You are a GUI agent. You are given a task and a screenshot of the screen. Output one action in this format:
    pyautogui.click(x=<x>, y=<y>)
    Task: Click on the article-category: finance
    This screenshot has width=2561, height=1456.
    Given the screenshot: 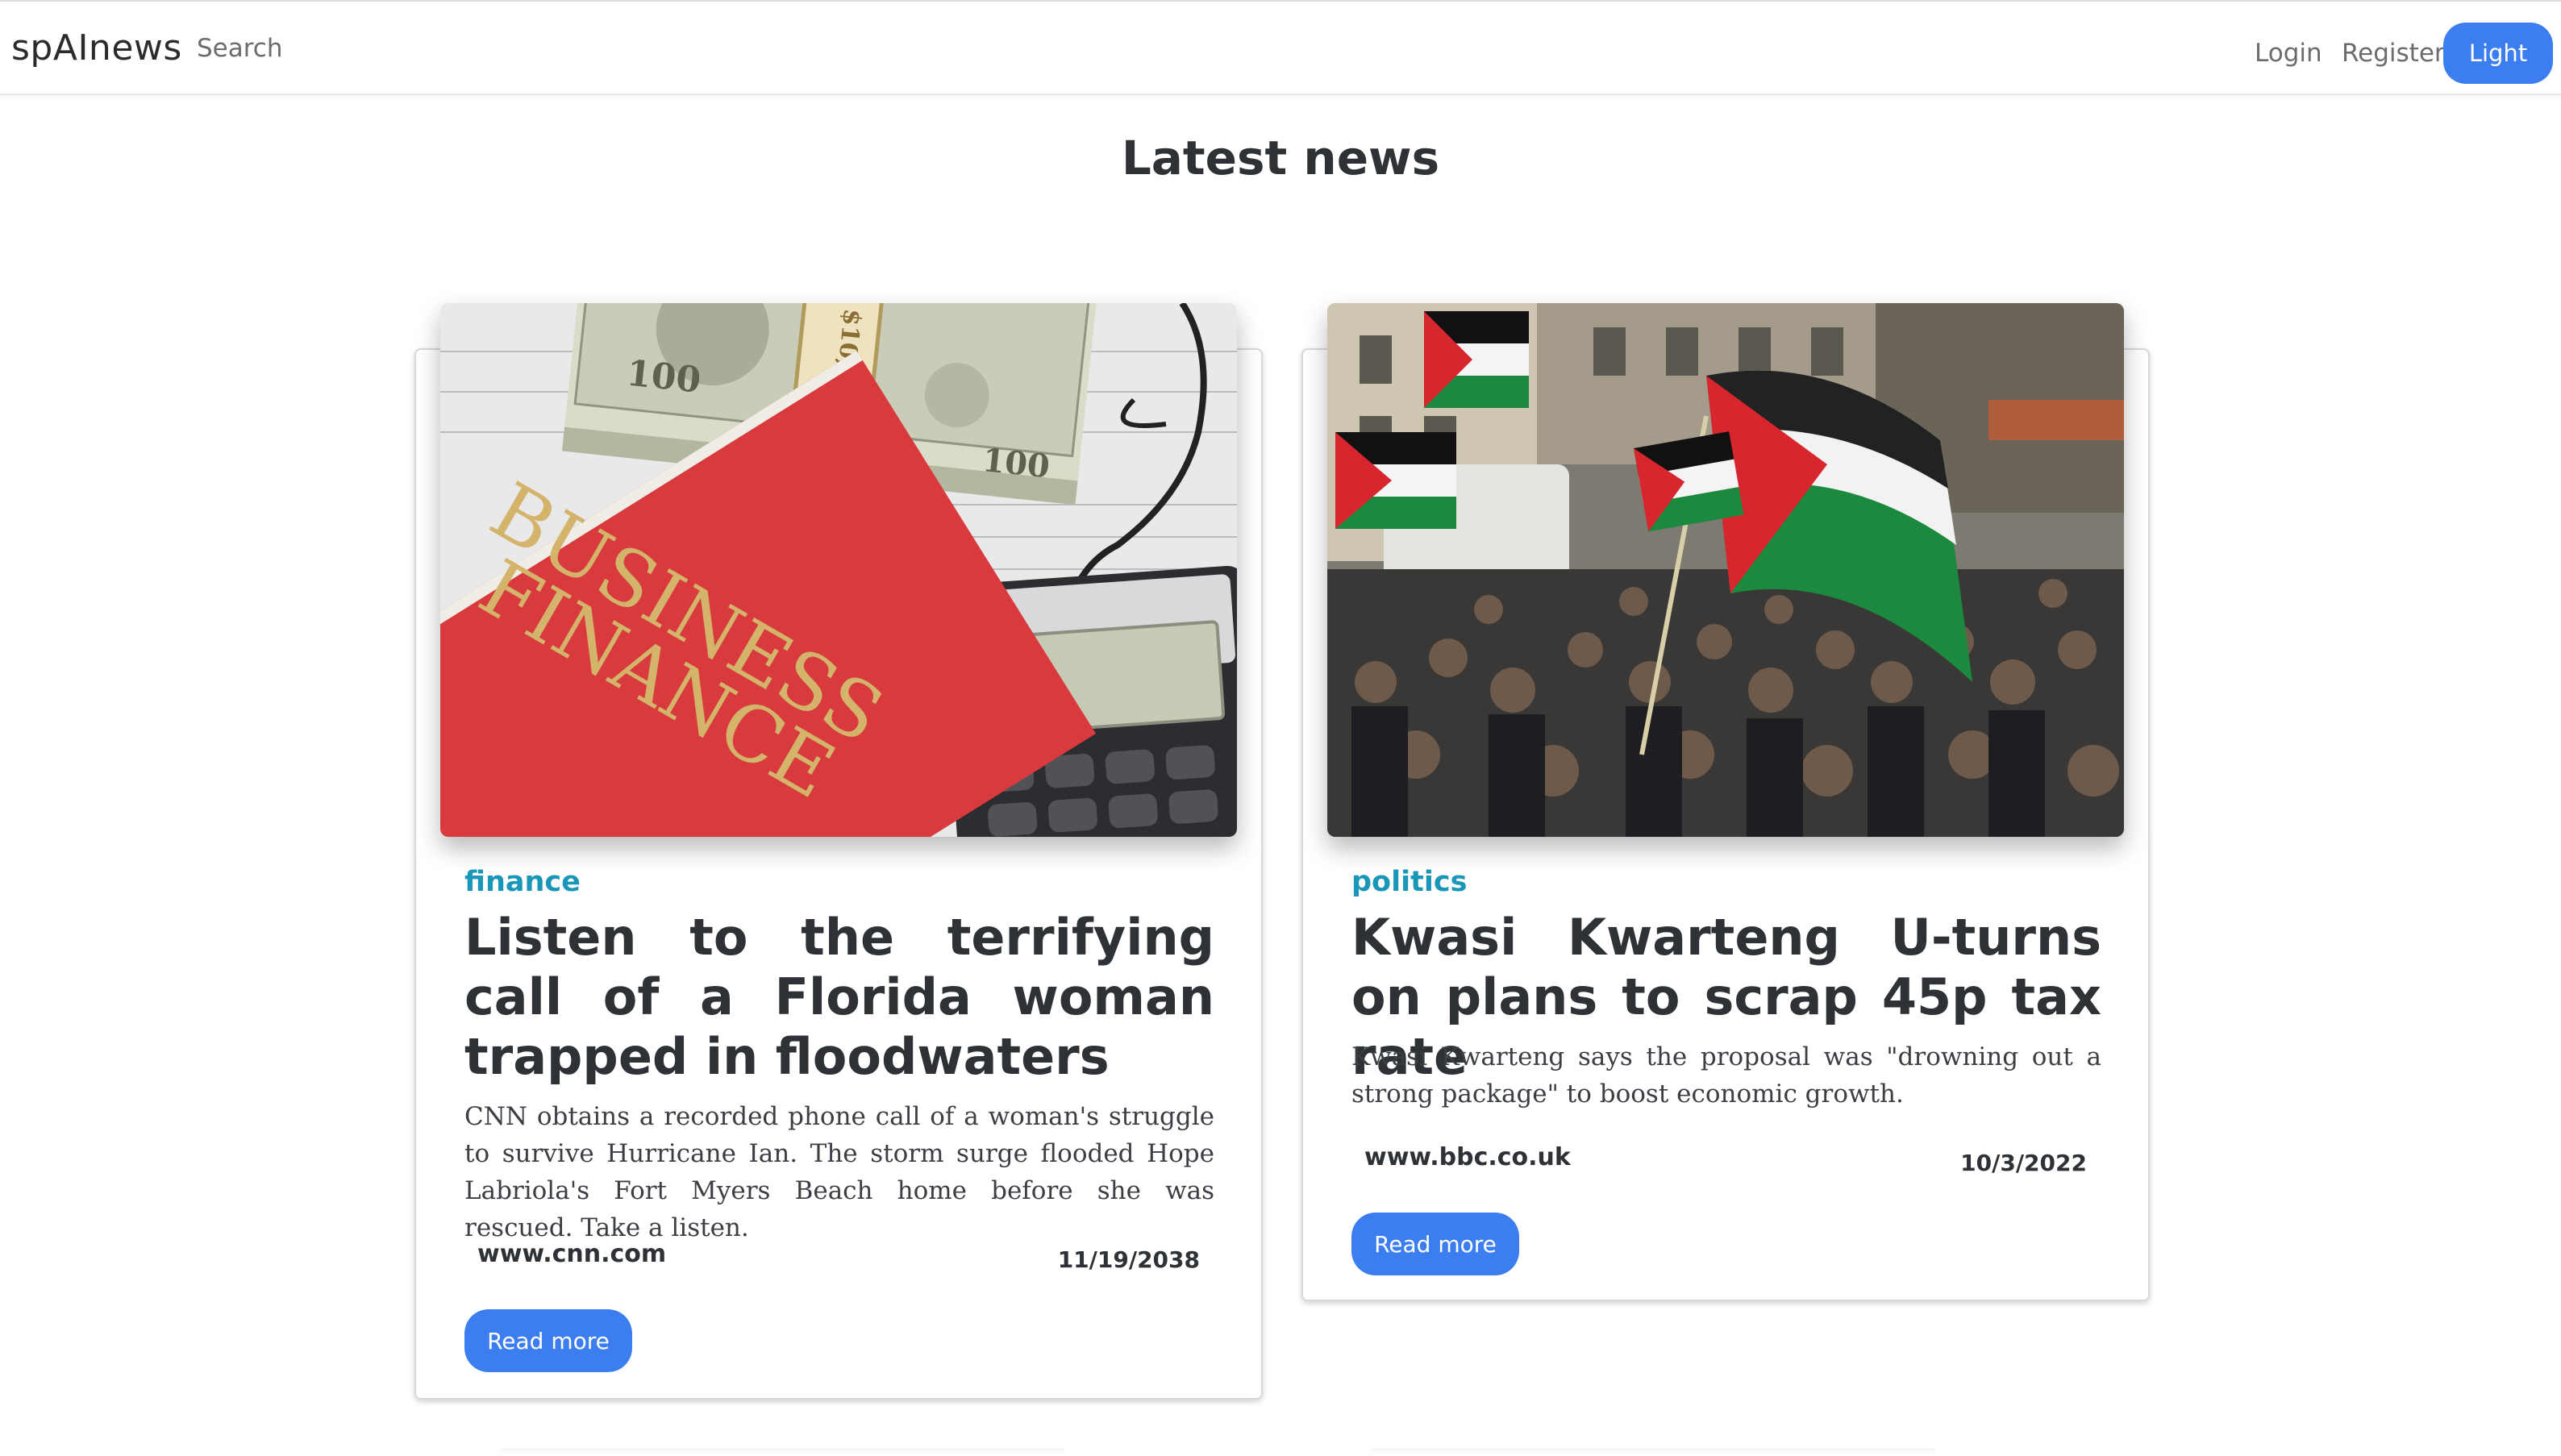 What is the action you would take?
    pyautogui.click(x=522, y=882)
    